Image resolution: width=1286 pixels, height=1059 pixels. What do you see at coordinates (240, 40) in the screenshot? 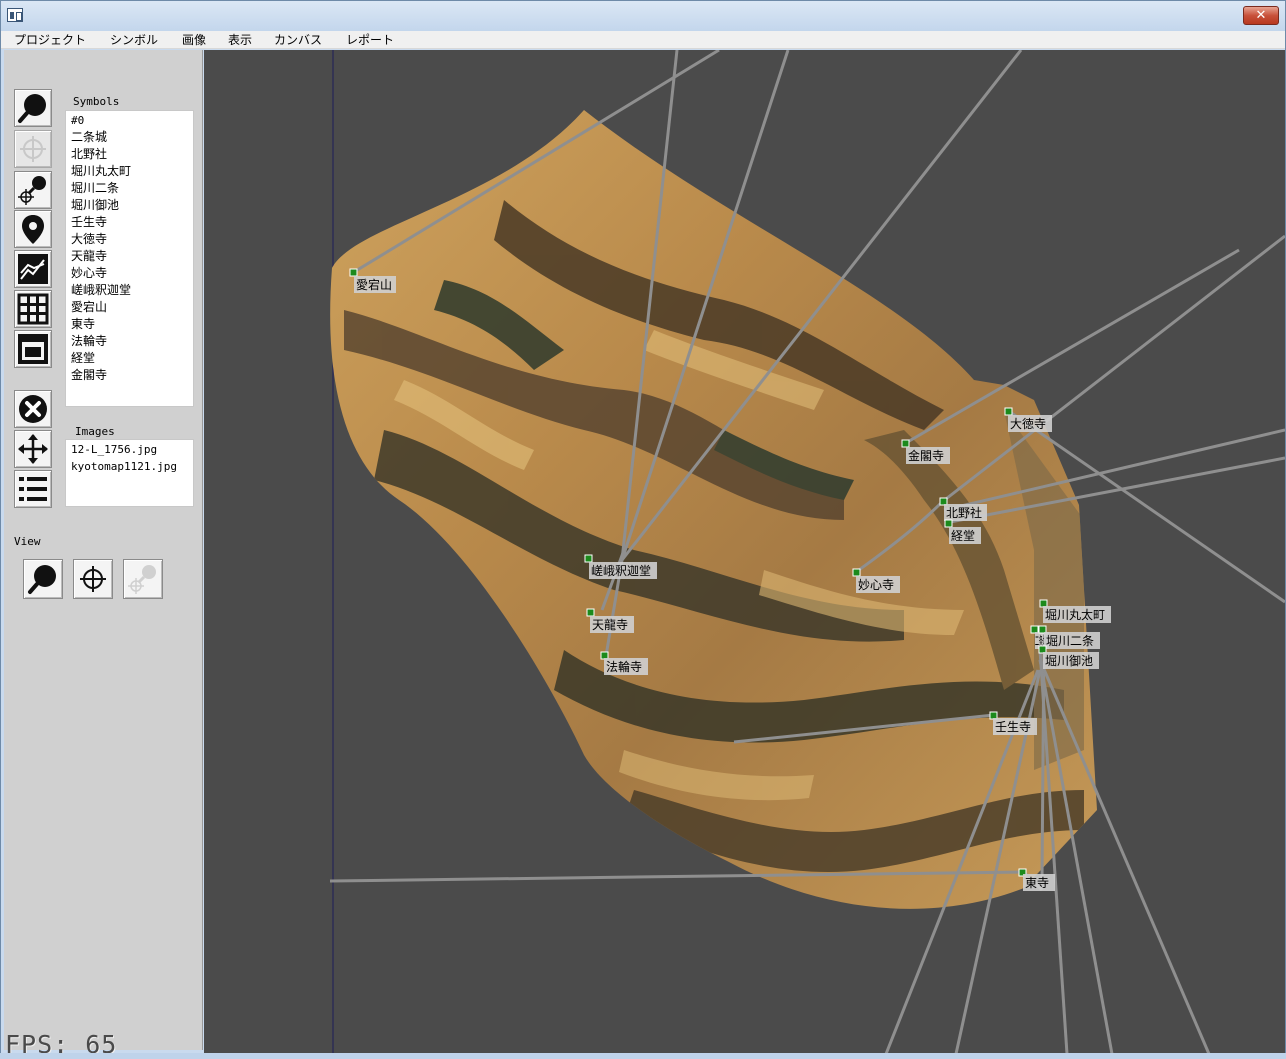
I see `menu-view: 表示` at bounding box center [240, 40].